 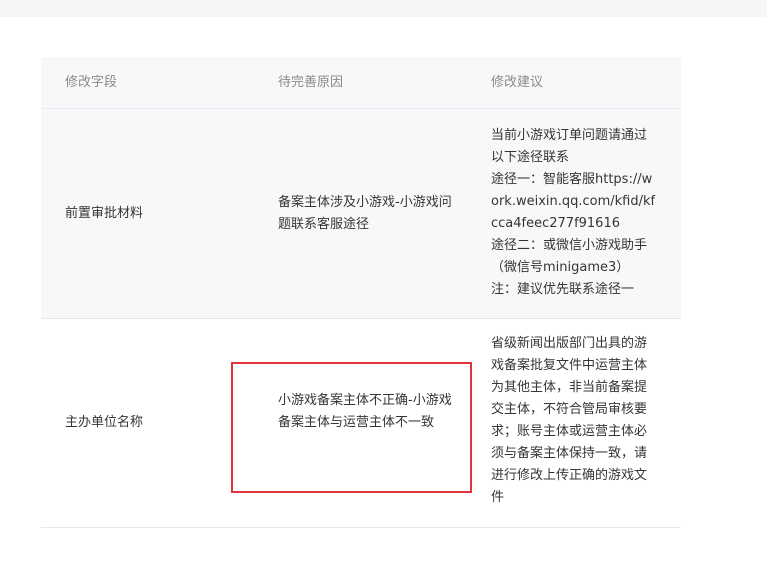 What do you see at coordinates (104, 422) in the screenshot?
I see `row-field: 主办单位名称` at bounding box center [104, 422].